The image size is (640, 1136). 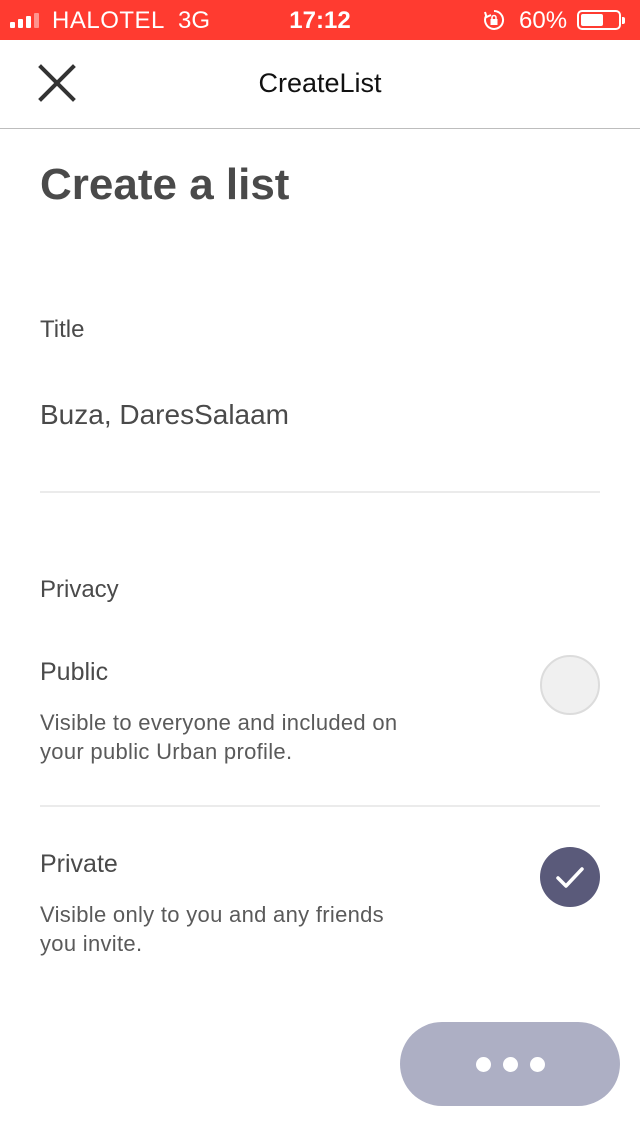 What do you see at coordinates (320, 20) in the screenshot?
I see `status-bar: HALOTEL 3G 17:12 60%` at bounding box center [320, 20].